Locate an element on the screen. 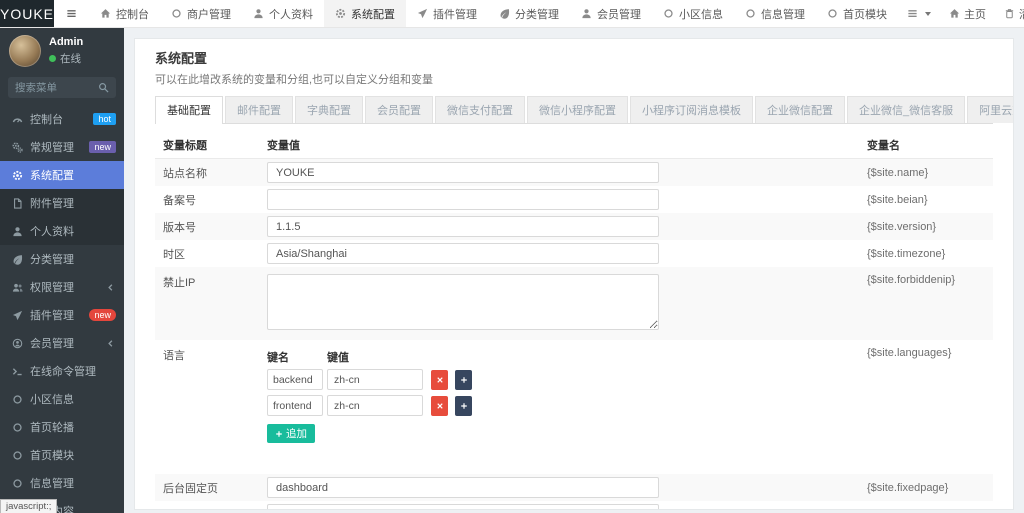 Image resolution: width=1024 pixels, height=513 pixels. tab-wecom-customer-service: 企业微信_微信客服 is located at coordinates (906, 109).